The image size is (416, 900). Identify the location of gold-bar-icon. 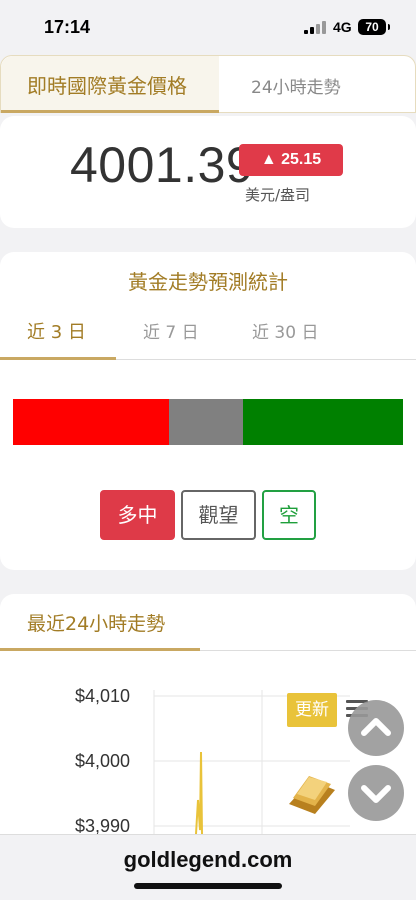
(311, 793).